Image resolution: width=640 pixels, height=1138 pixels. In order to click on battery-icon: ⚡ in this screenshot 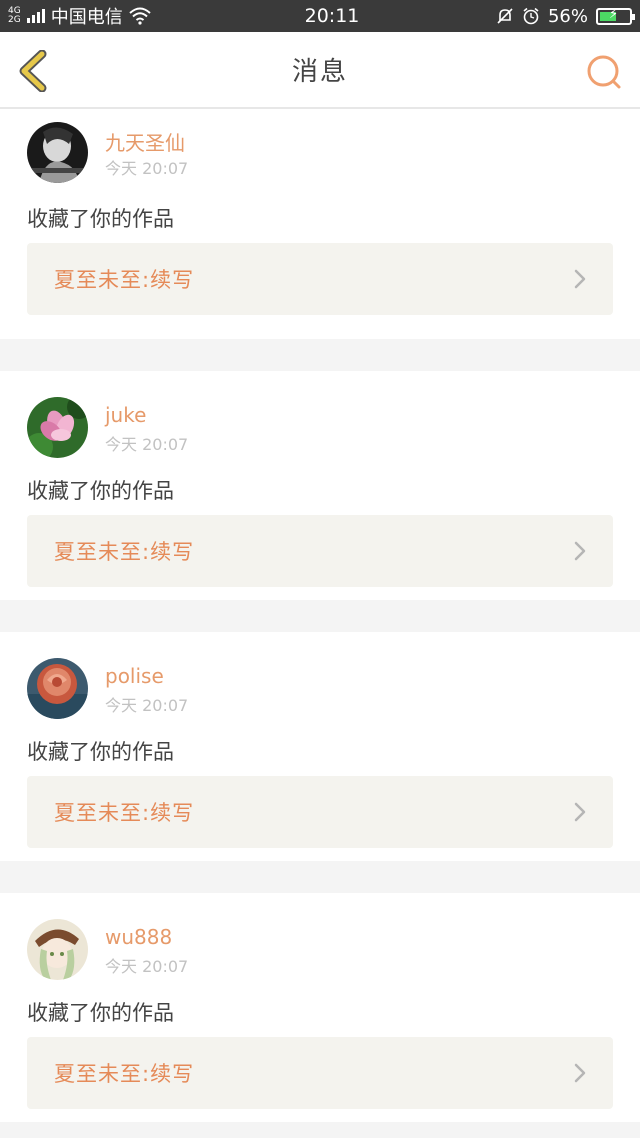, I will do `click(615, 15)`.